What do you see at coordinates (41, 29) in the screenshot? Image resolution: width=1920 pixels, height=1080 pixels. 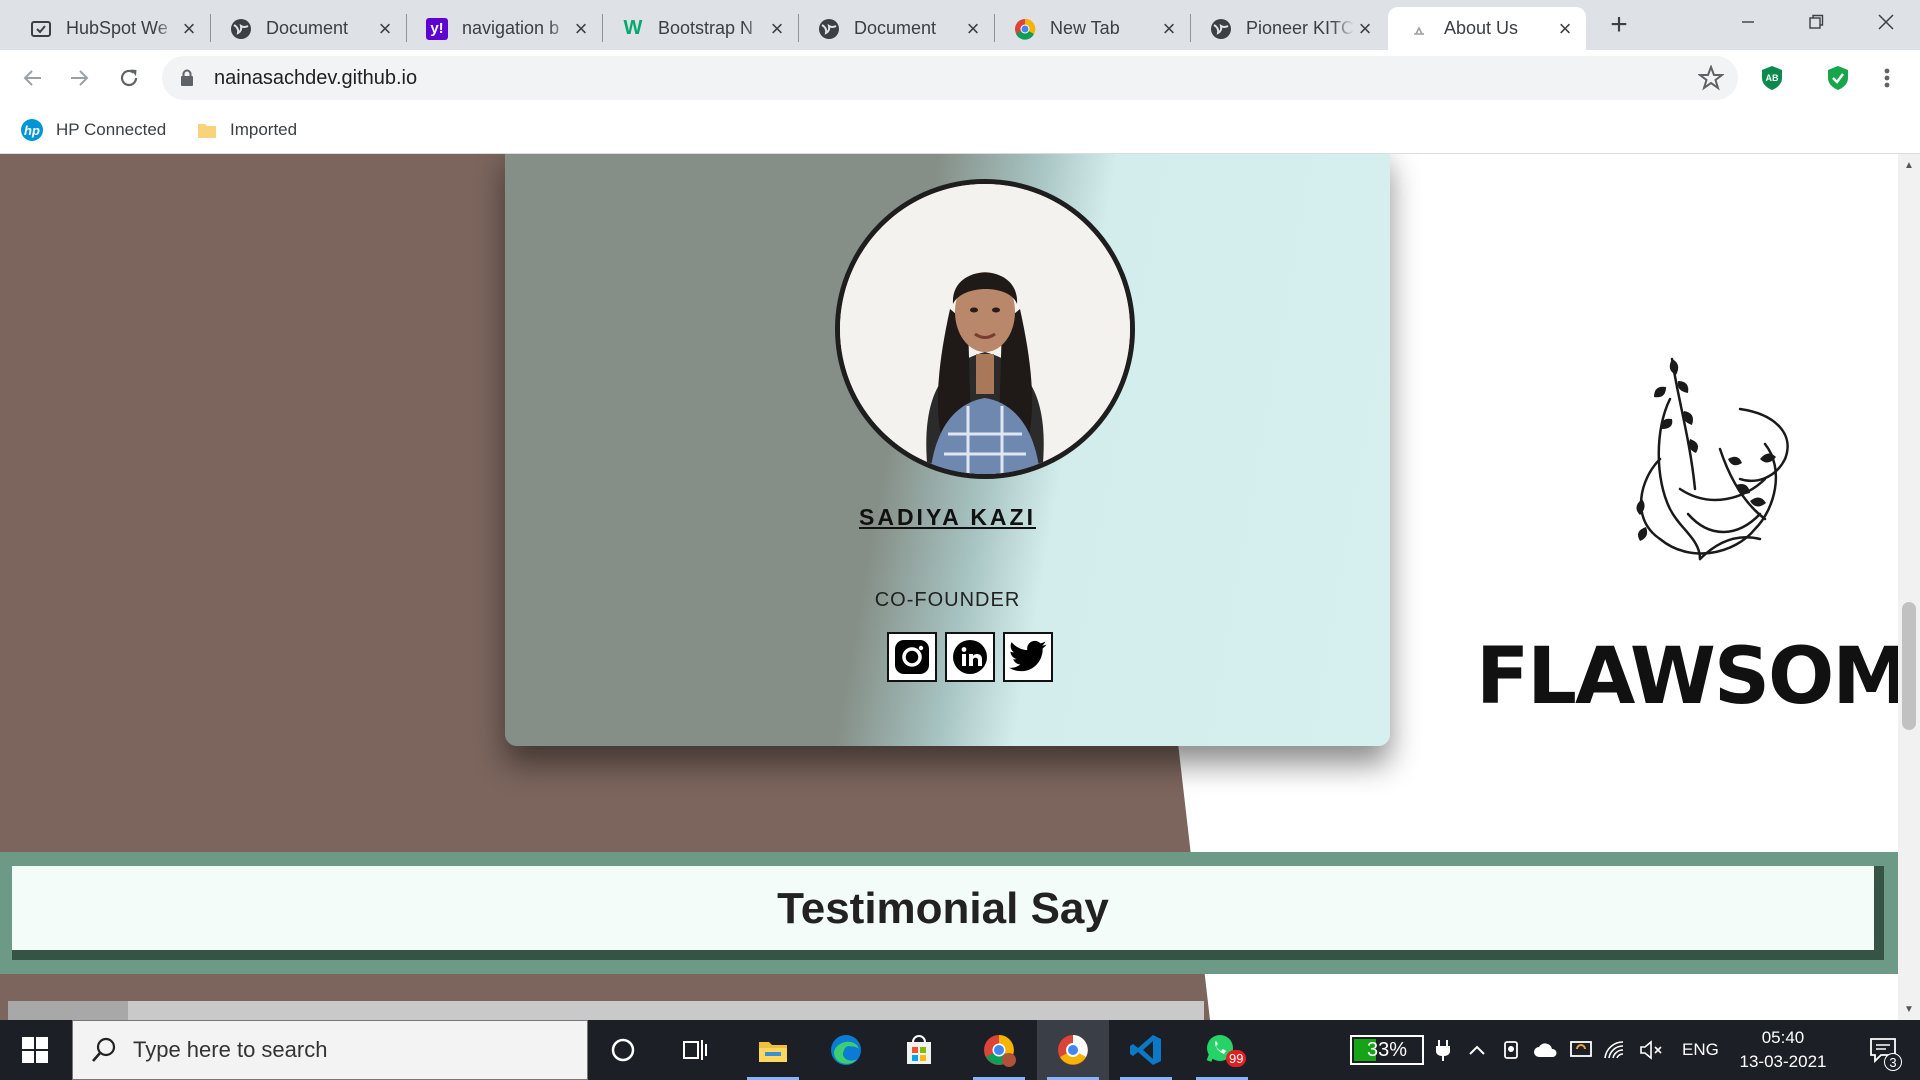 I see `hubspot-icon` at bounding box center [41, 29].